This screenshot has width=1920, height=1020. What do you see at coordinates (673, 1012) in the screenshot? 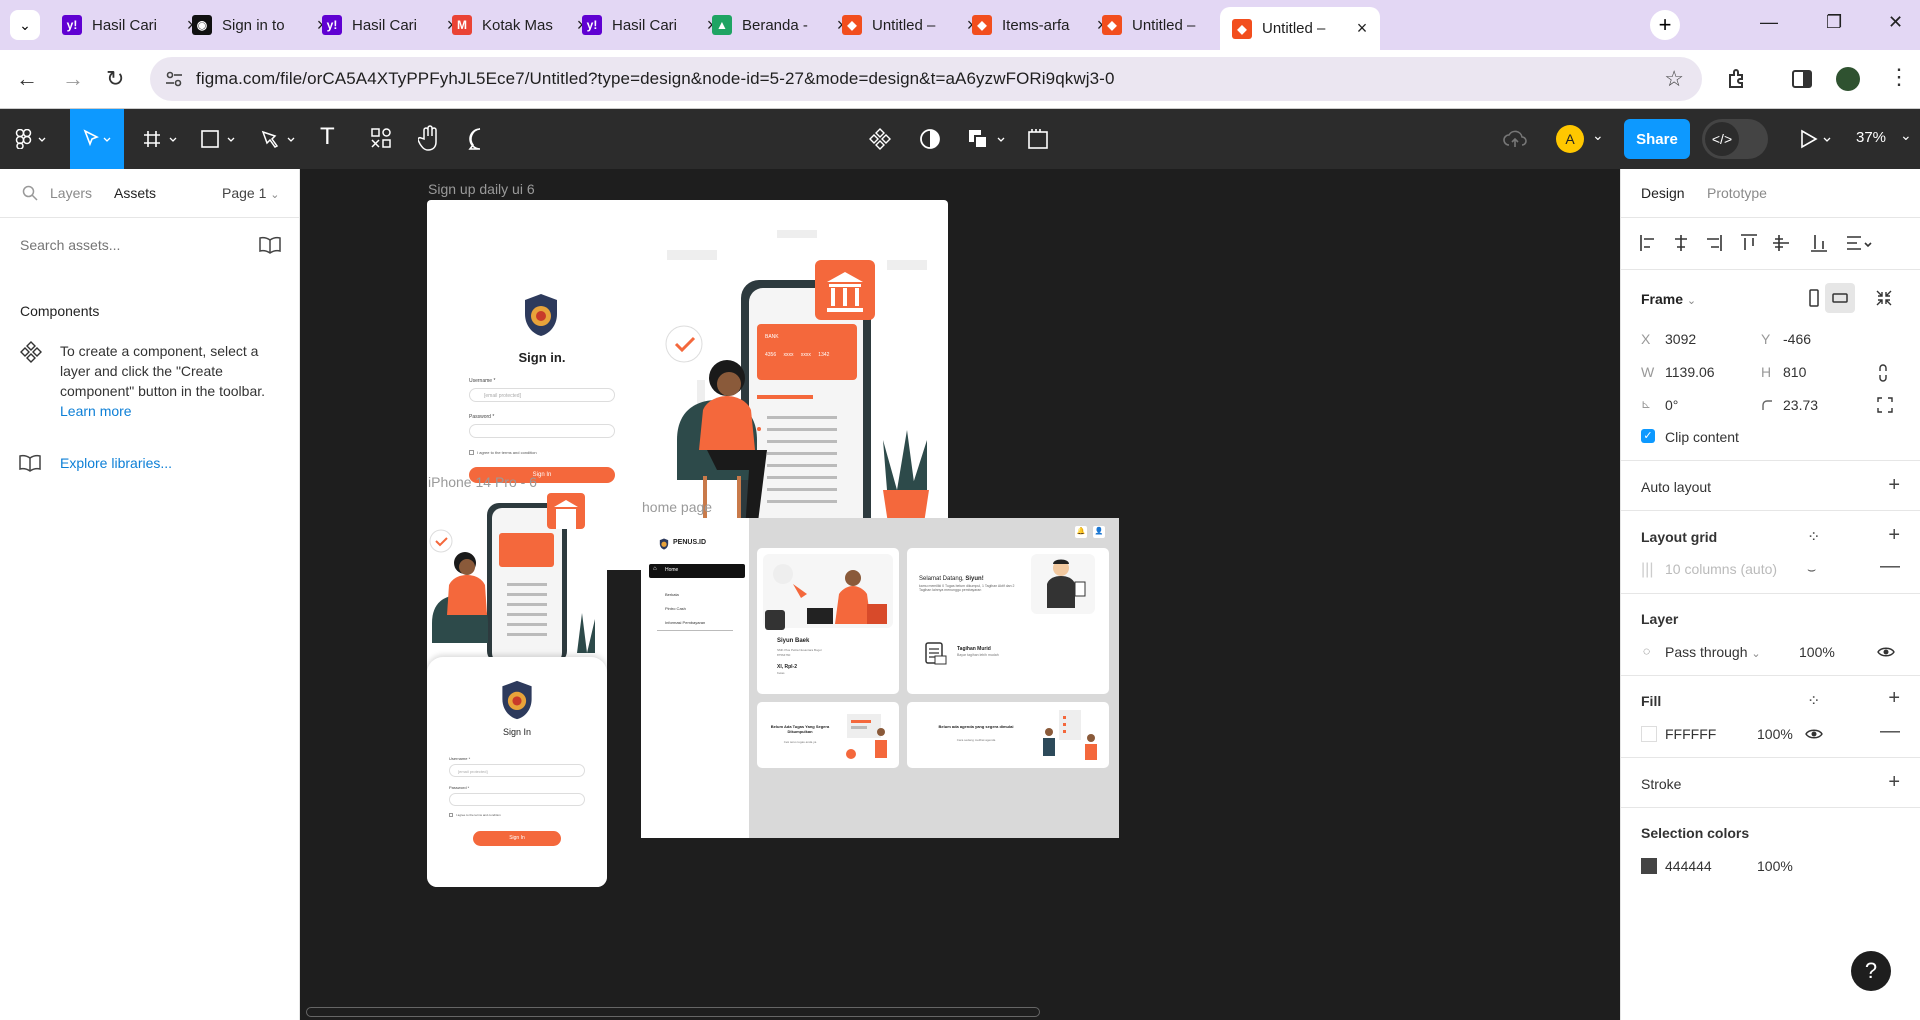
I see `horizontal-scrollbar` at bounding box center [673, 1012].